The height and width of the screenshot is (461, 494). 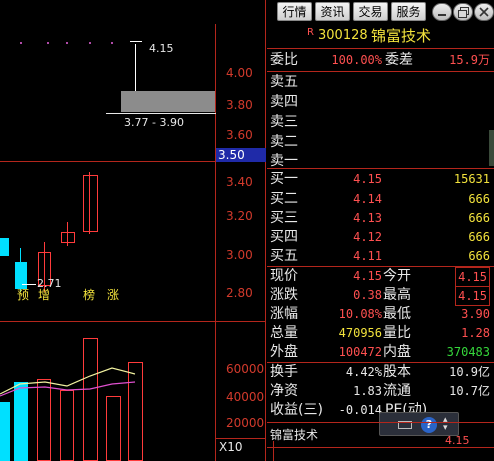 What do you see at coordinates (401, 36) in the screenshot?
I see `stock-name: 锦富技术` at bounding box center [401, 36].